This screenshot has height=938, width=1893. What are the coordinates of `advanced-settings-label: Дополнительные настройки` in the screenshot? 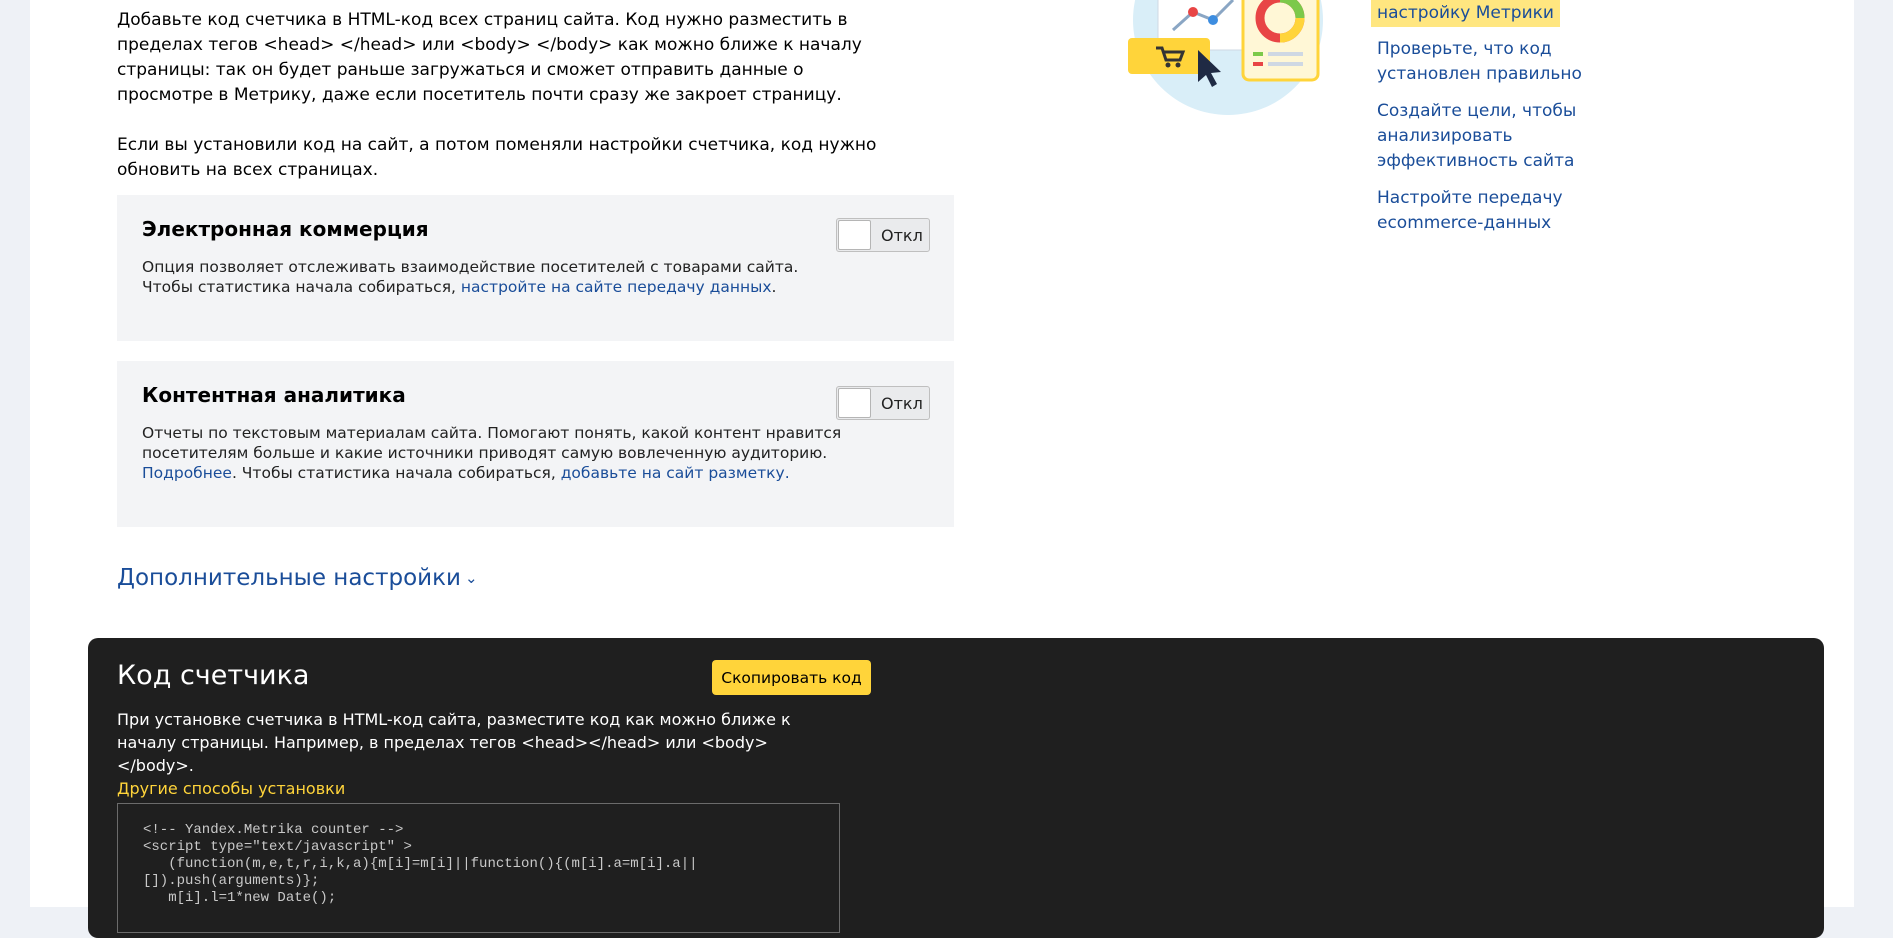 It's located at (289, 578).